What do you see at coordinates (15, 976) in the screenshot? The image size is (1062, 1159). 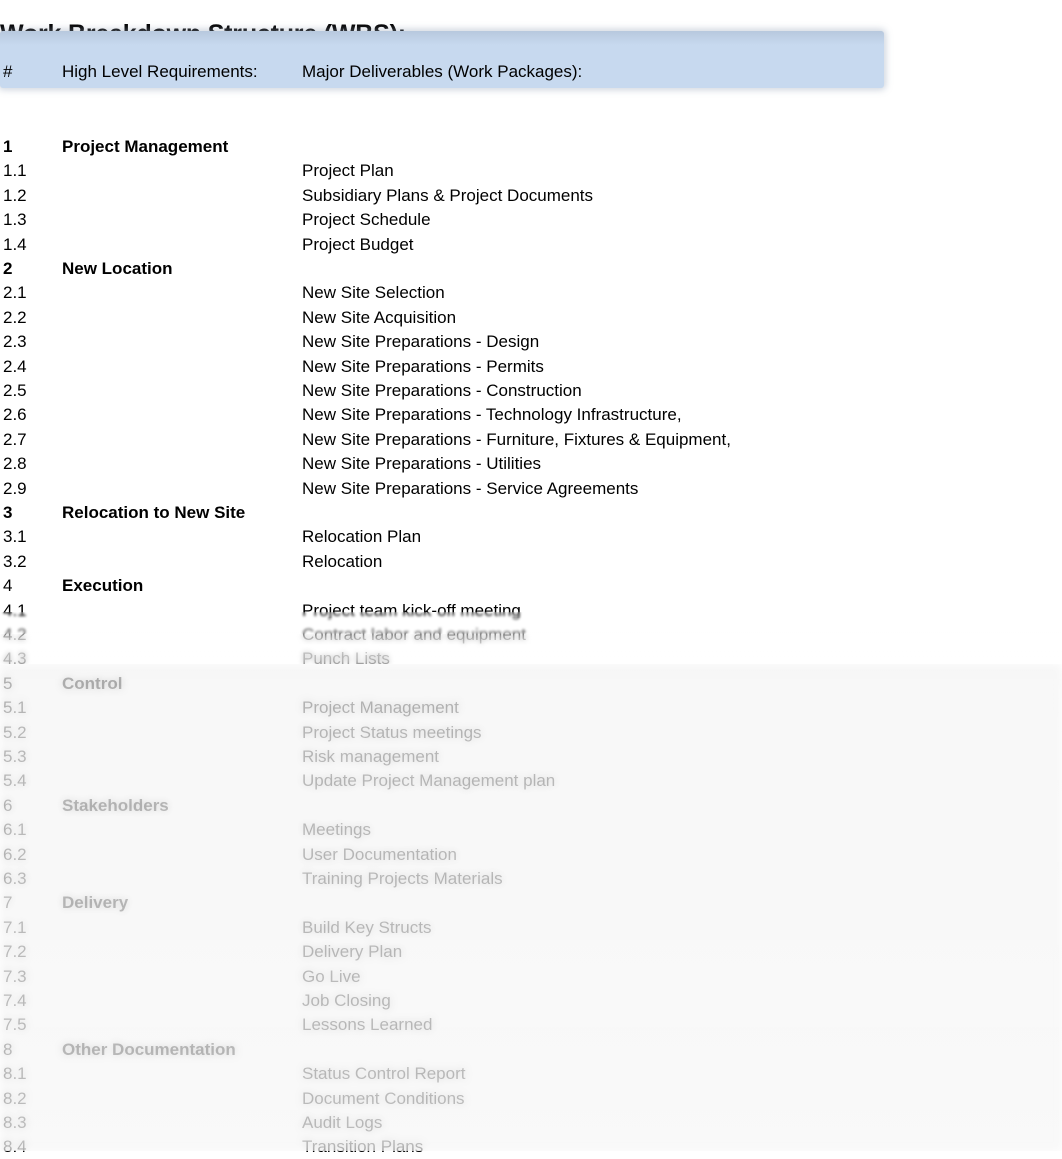 I see `wbs-number-cell: 7.3` at bounding box center [15, 976].